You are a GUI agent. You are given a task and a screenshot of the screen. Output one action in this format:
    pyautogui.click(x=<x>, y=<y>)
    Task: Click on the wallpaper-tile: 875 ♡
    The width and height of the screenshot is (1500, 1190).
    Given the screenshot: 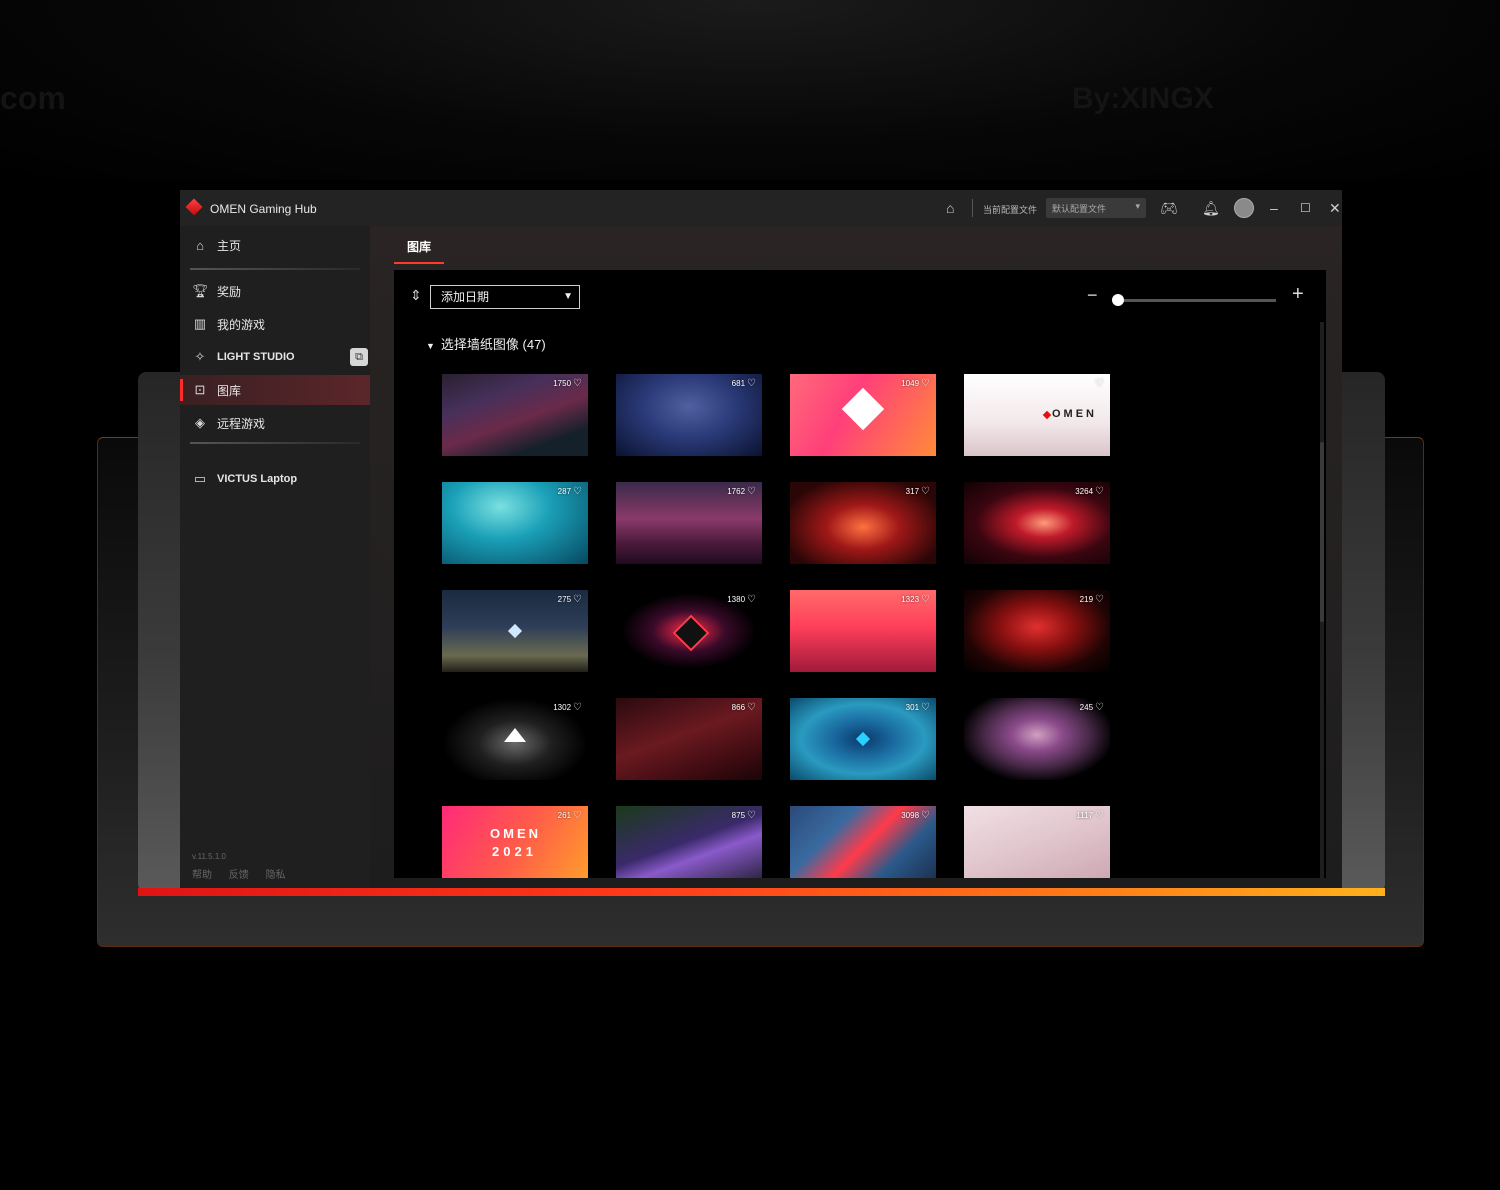 What is the action you would take?
    pyautogui.click(x=689, y=842)
    